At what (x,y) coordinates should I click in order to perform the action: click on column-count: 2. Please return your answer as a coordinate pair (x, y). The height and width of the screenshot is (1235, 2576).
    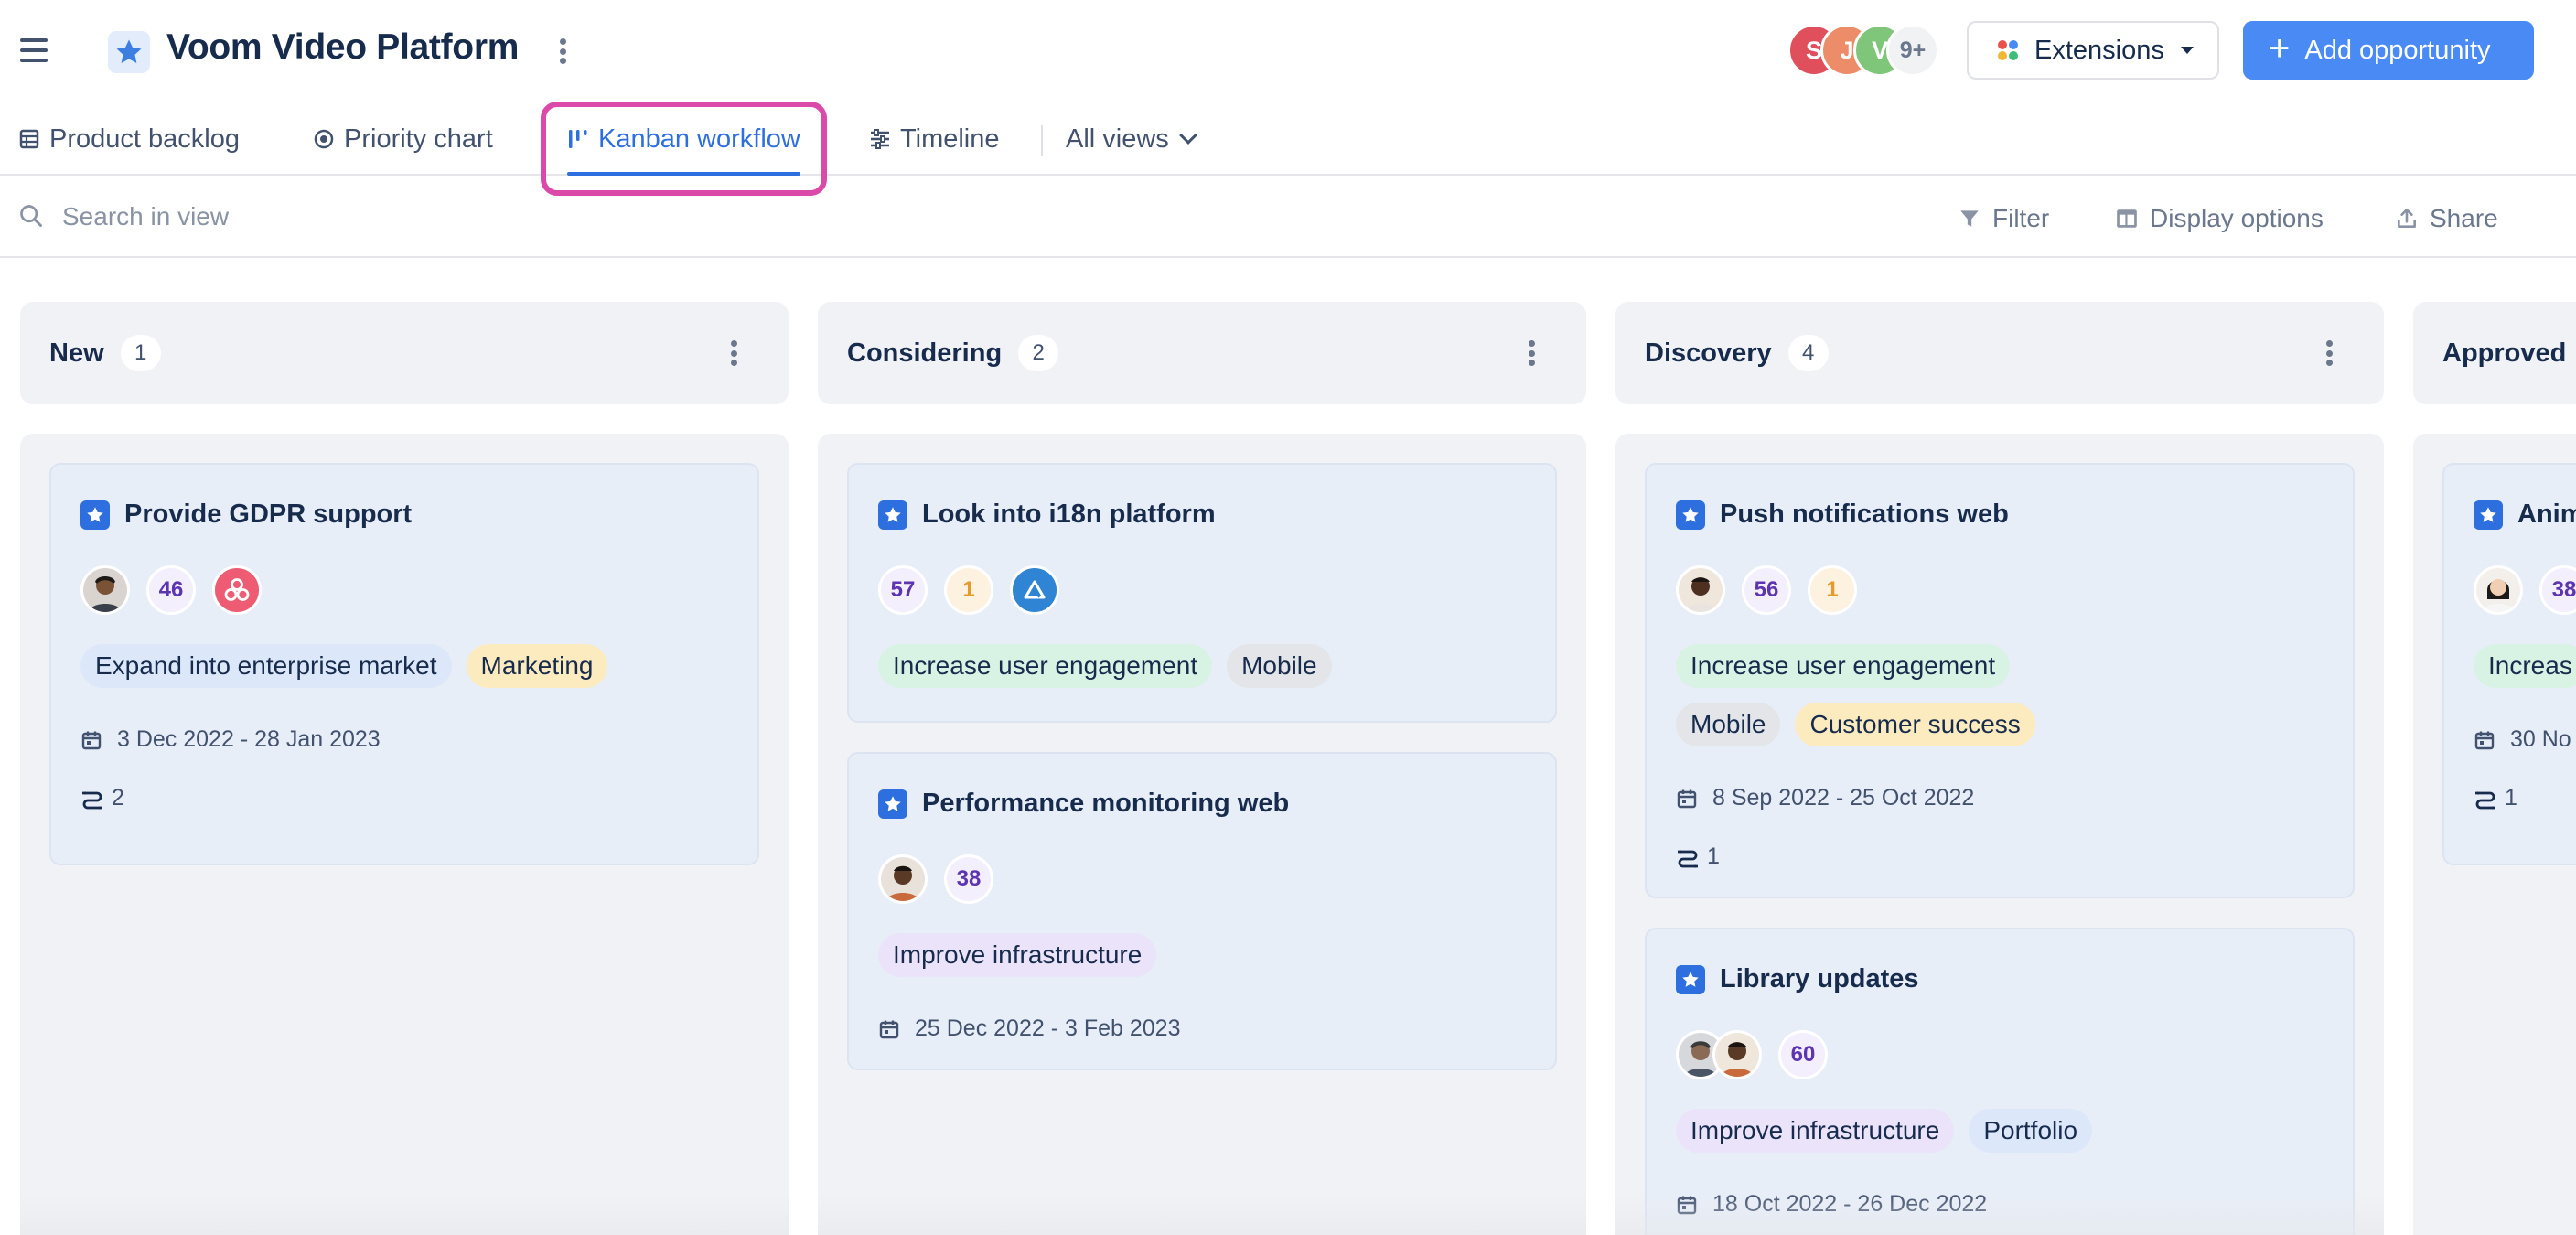
    Looking at the image, I should click on (1039, 353).